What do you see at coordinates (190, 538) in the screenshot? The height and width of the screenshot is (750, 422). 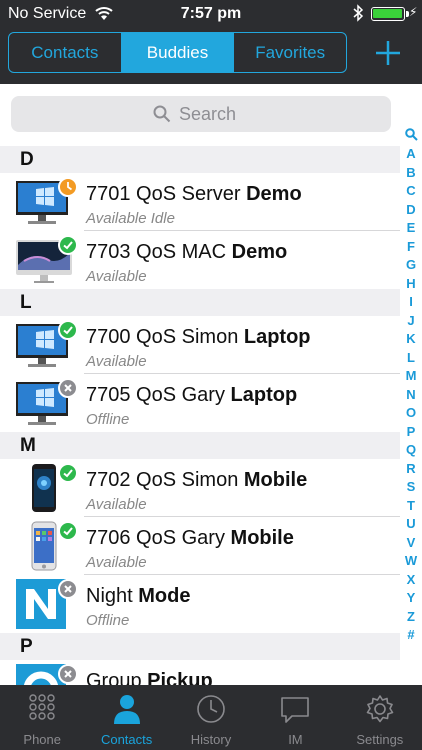 I see `buddy-name: 7706 QoS Gary Mobile` at bounding box center [190, 538].